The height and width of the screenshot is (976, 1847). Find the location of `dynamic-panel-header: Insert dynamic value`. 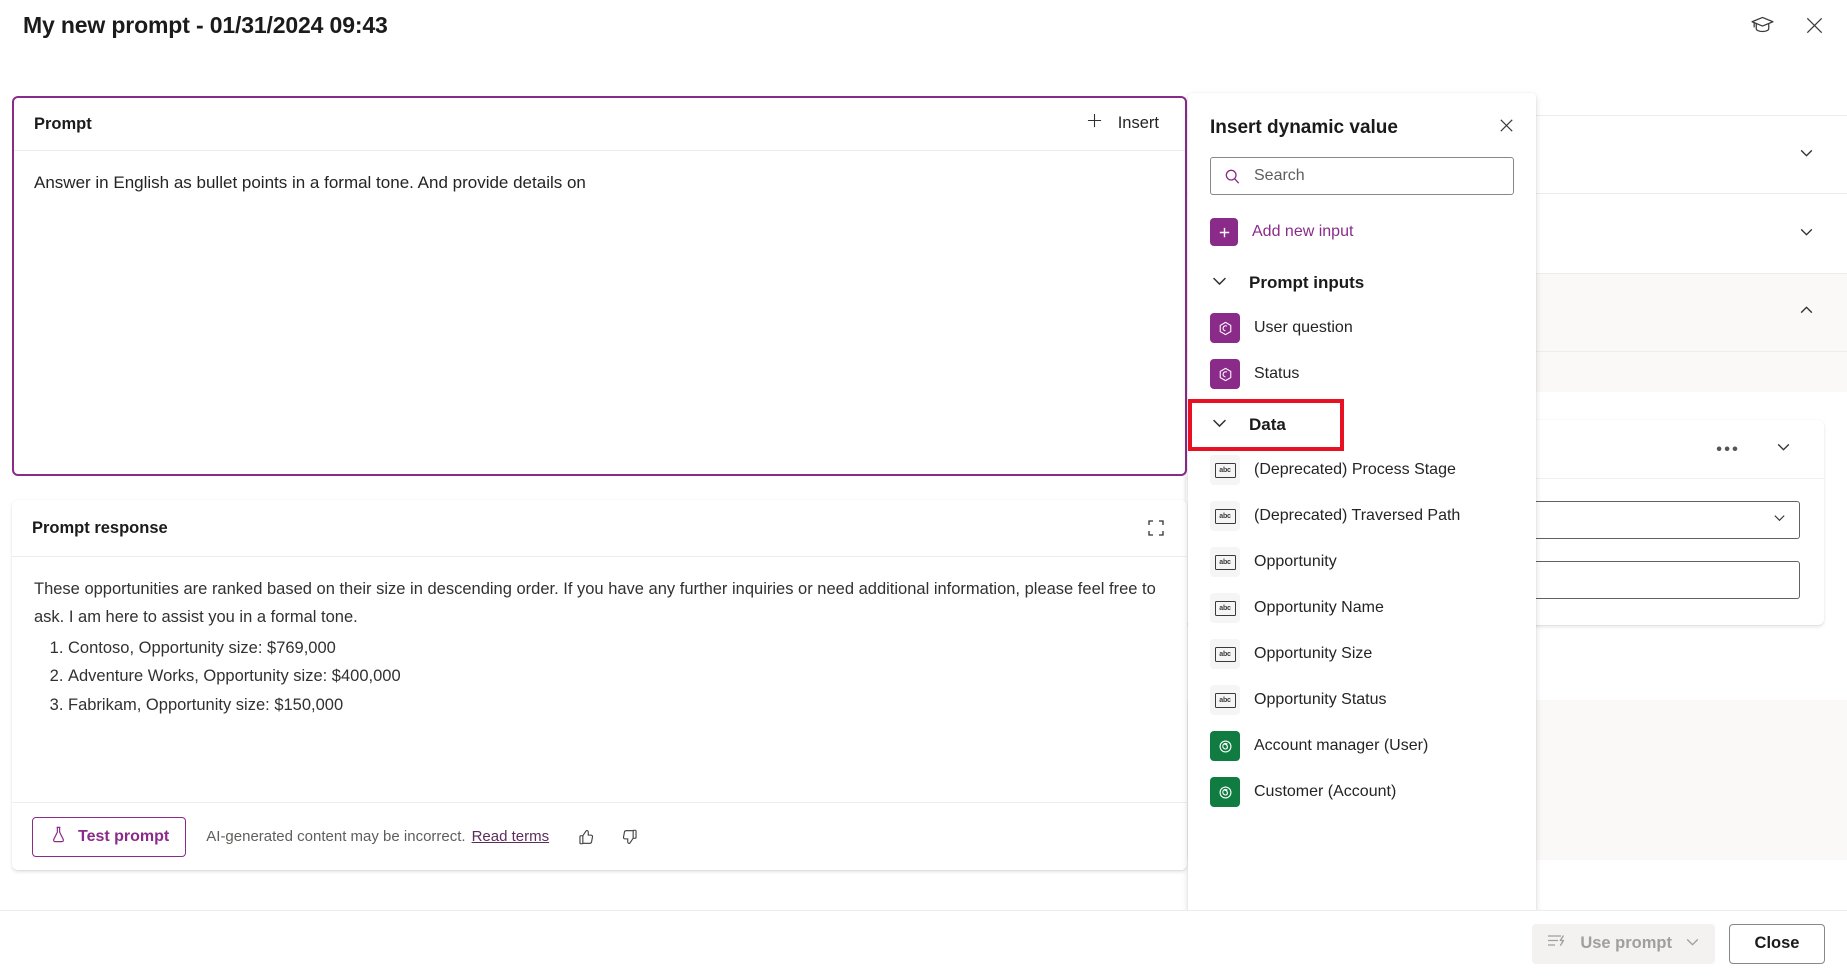

dynamic-panel-header: Insert dynamic value is located at coordinates (1362, 116).